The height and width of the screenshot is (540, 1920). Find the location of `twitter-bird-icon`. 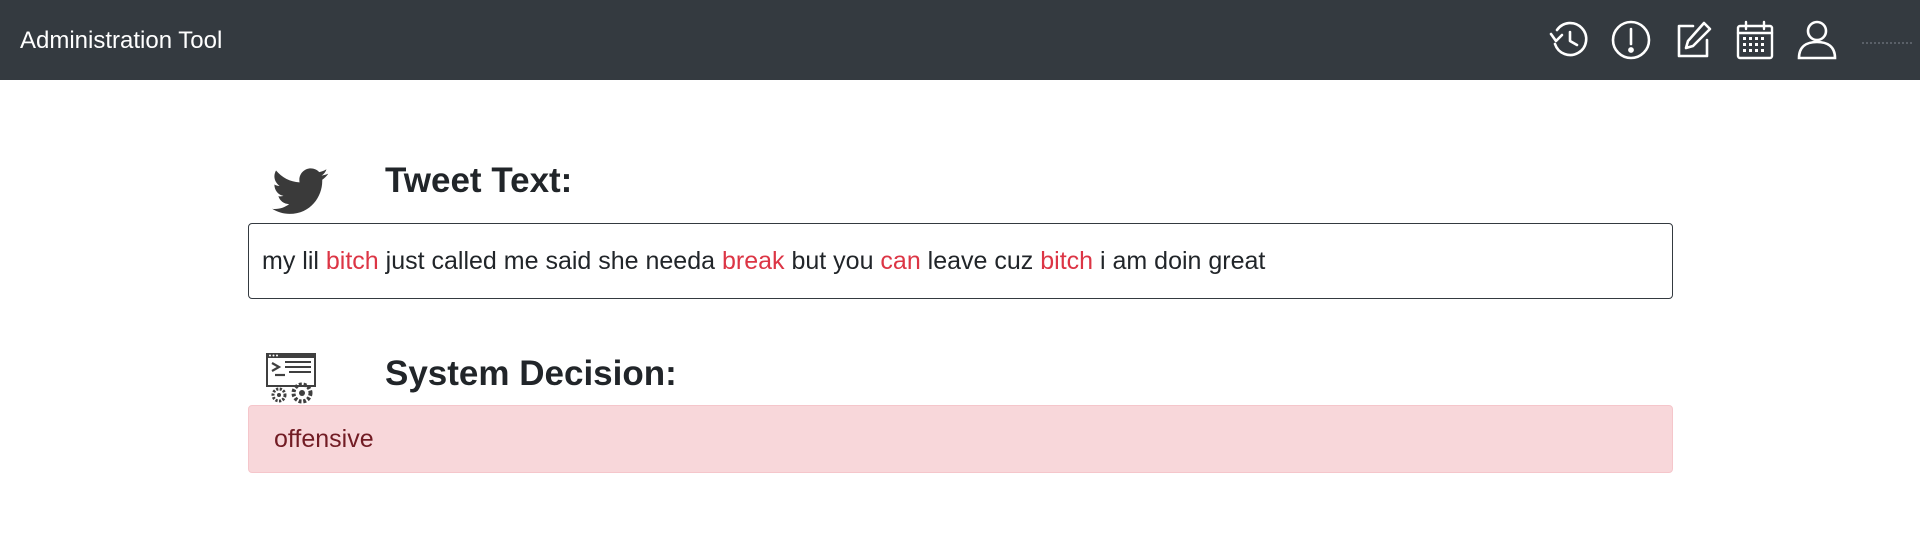

twitter-bird-icon is located at coordinates (301, 191).